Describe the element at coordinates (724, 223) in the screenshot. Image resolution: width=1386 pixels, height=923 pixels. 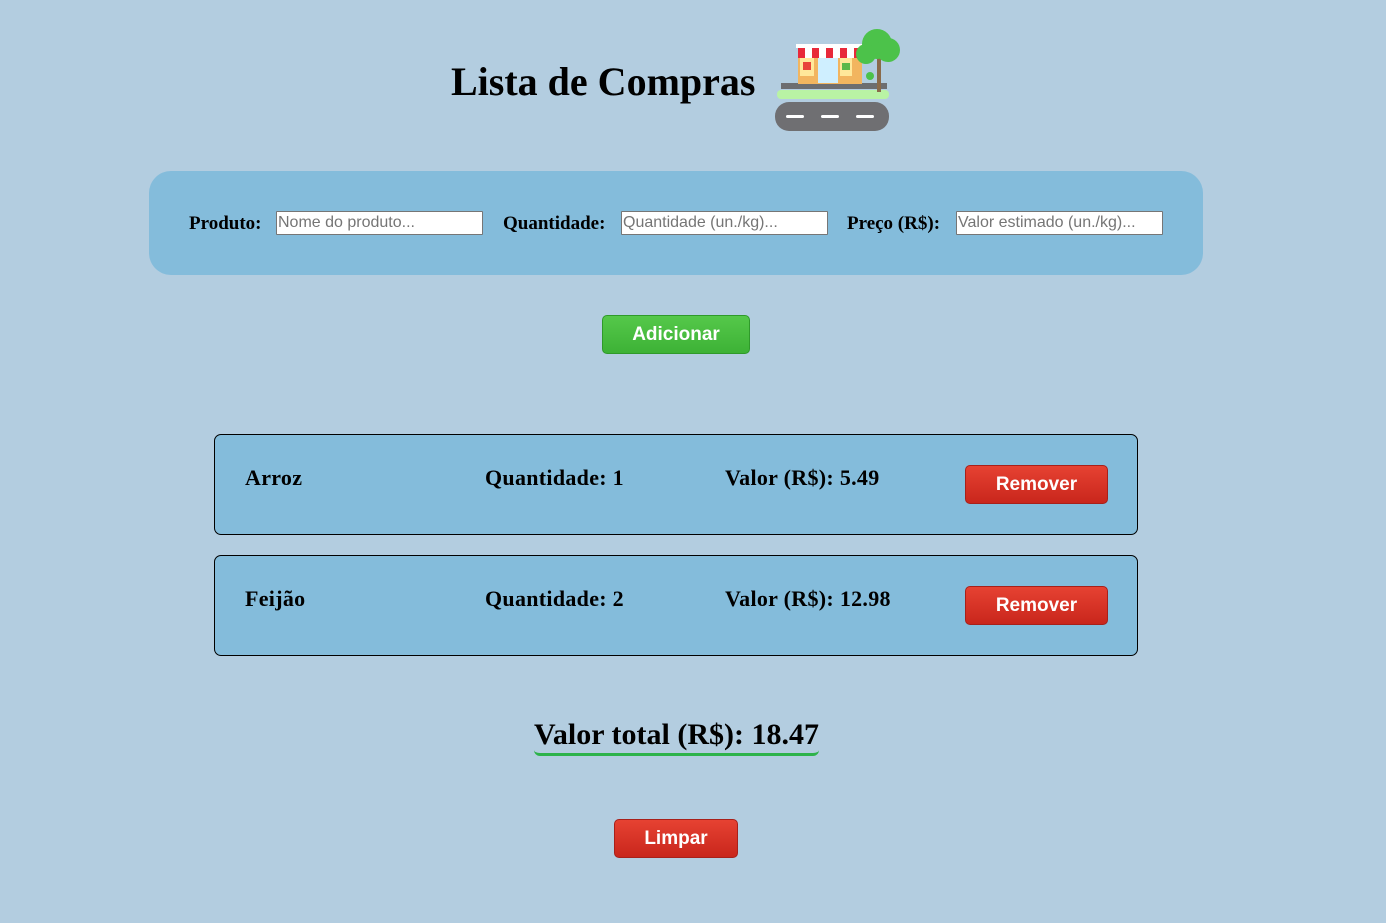
I see `quantity-input` at that location.